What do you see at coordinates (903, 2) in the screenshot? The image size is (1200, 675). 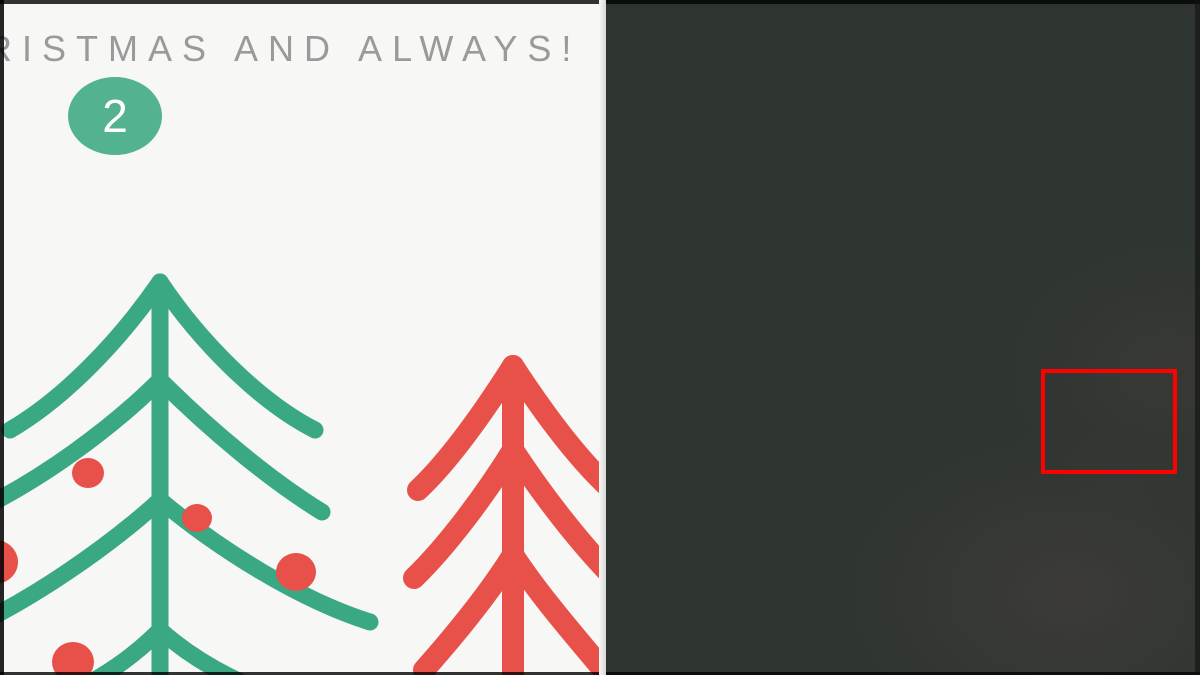 I see `panel-top-border` at bounding box center [903, 2].